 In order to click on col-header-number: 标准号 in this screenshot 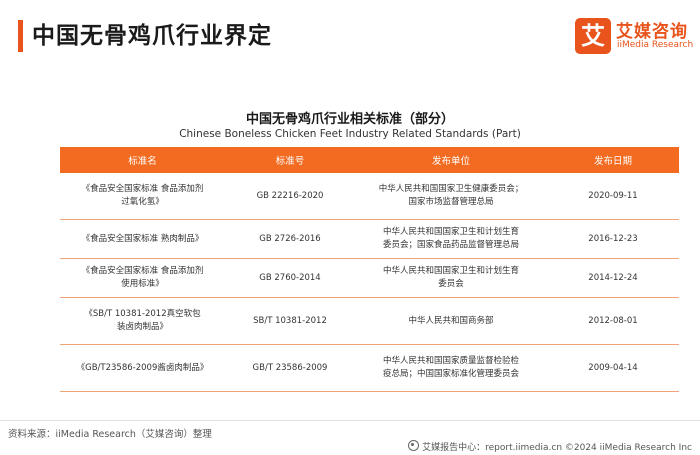, I will do `click(290, 160)`.